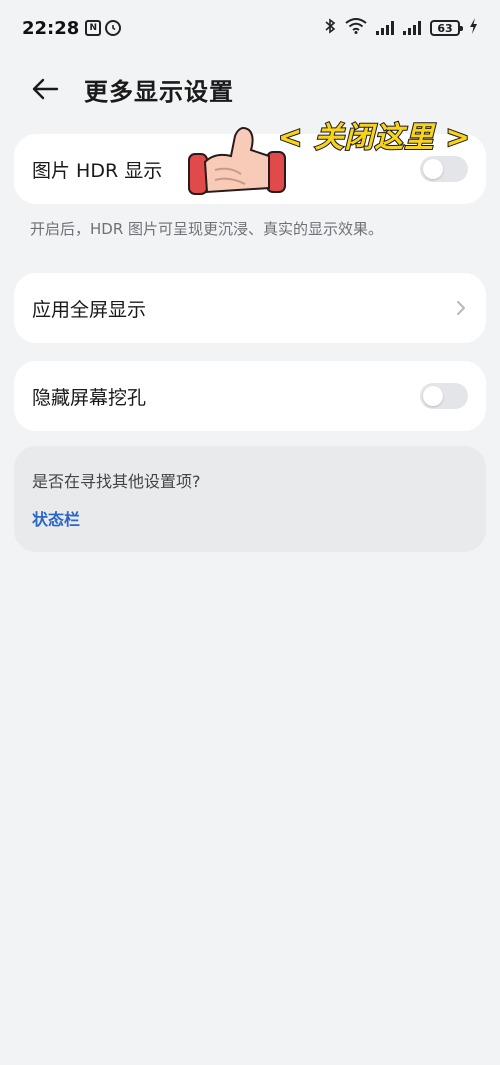 The image size is (500, 1065). I want to click on status-bar: 22:28 N 63, so click(250, 28).